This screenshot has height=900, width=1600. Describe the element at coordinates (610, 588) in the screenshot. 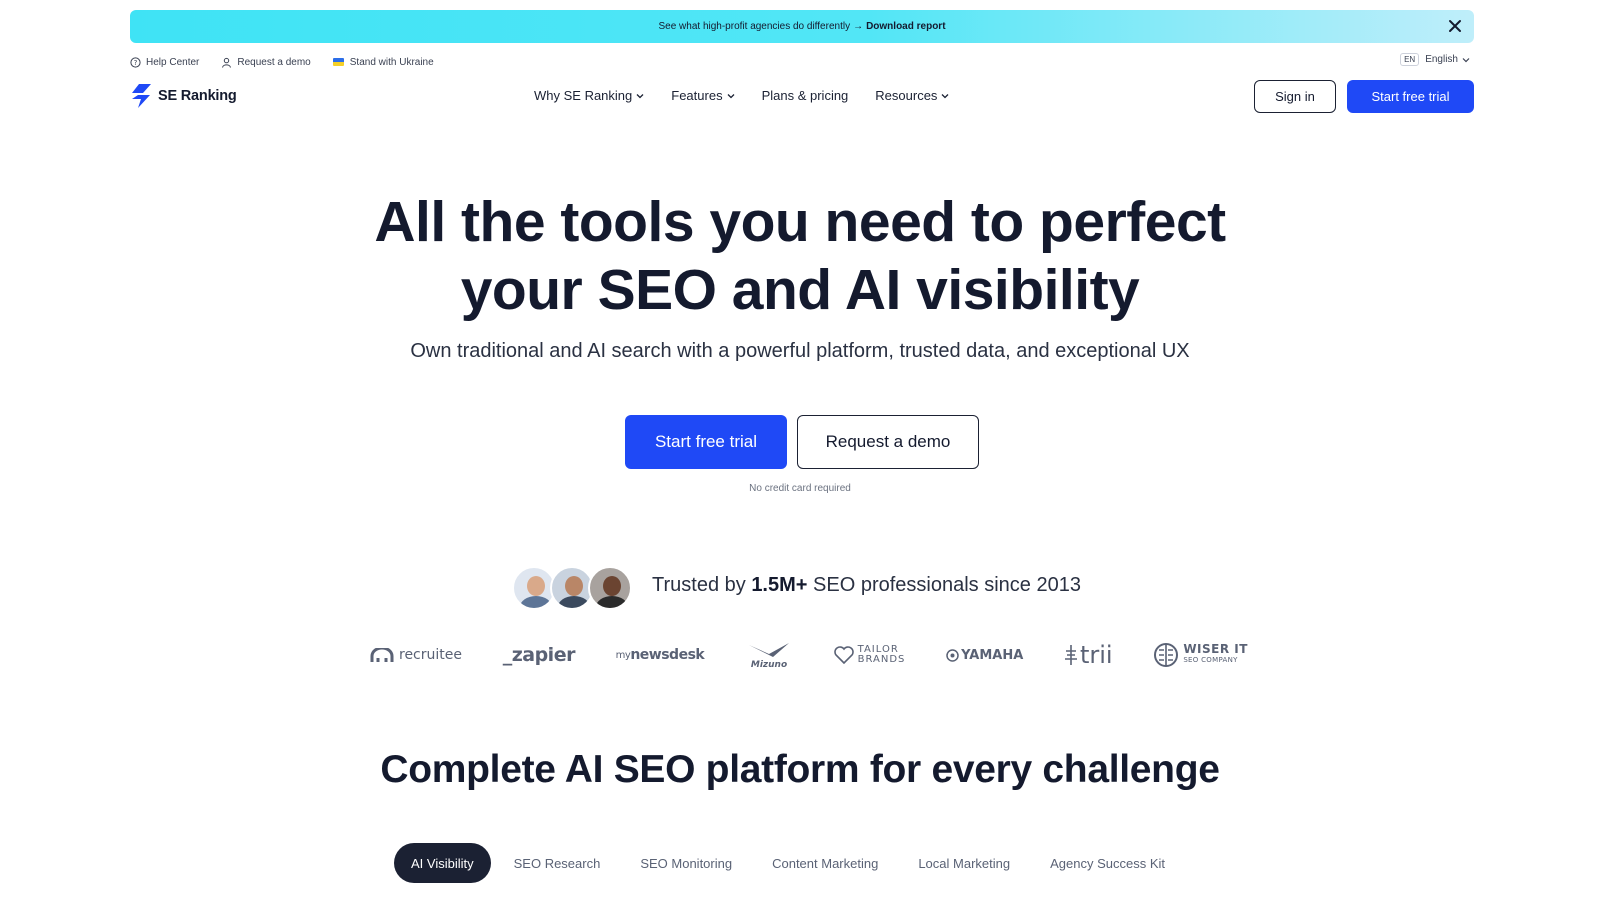

I see `avatar` at that location.